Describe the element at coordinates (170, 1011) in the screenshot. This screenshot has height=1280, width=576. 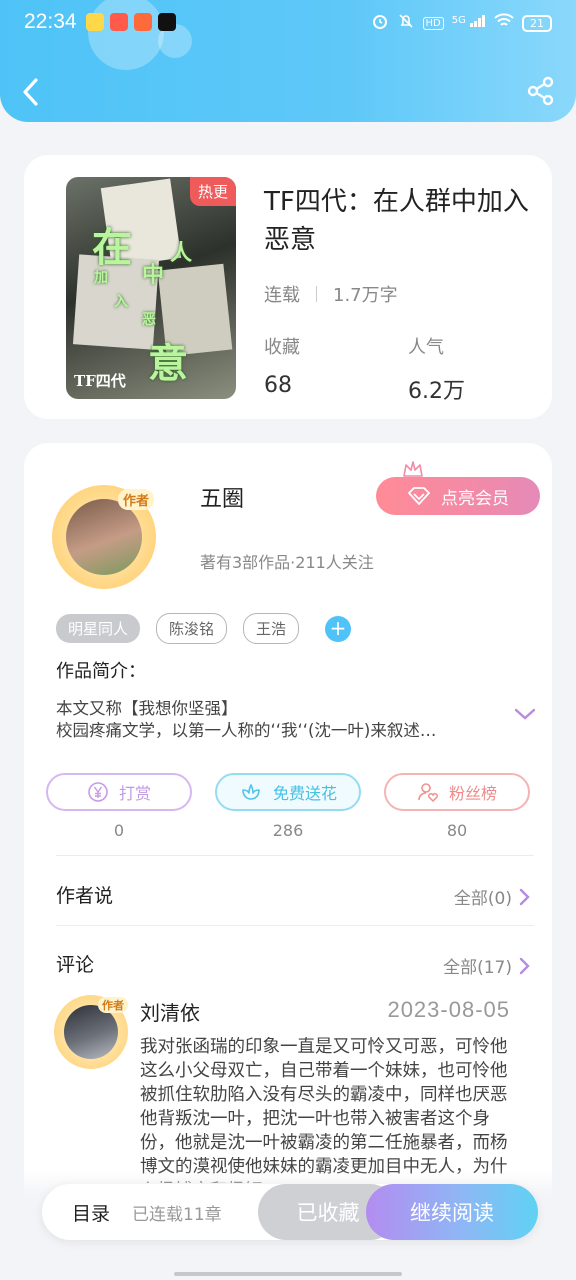
I see `comment-username: 刘清依` at that location.